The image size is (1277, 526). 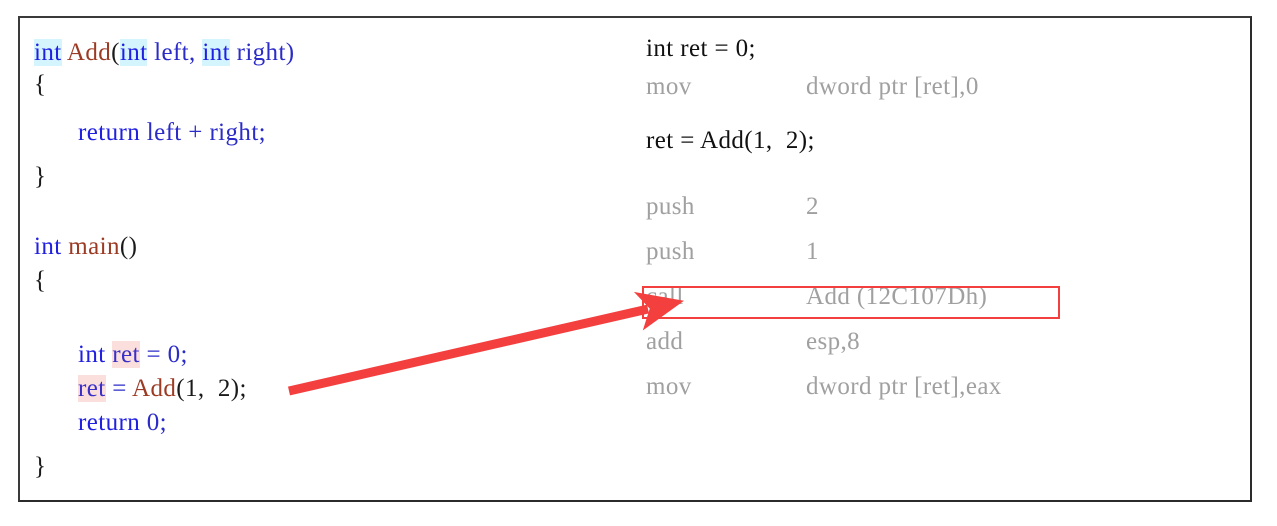 I want to click on source-line-return-sum: return left + right;, so click(x=172, y=132).